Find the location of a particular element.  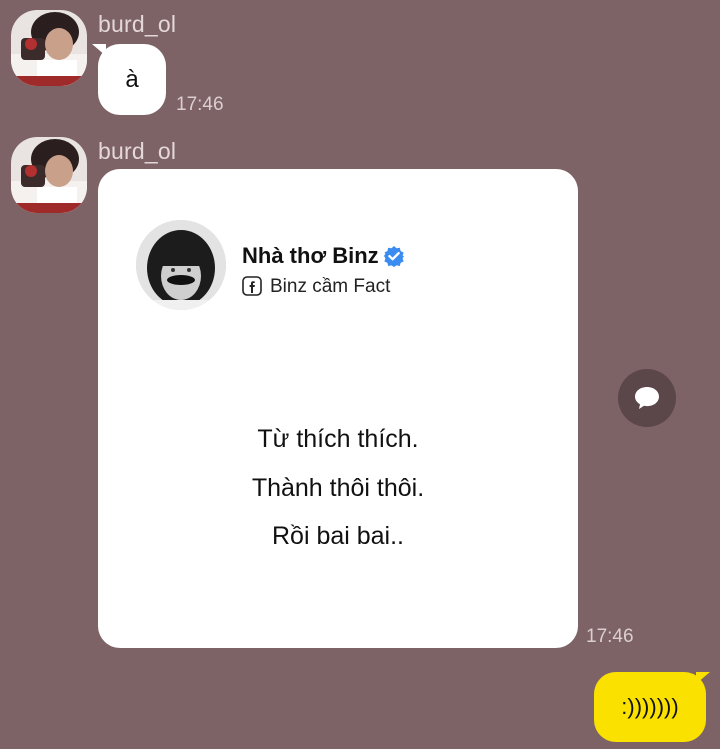

quote-line-1: Từ thích thích. is located at coordinates (338, 439).